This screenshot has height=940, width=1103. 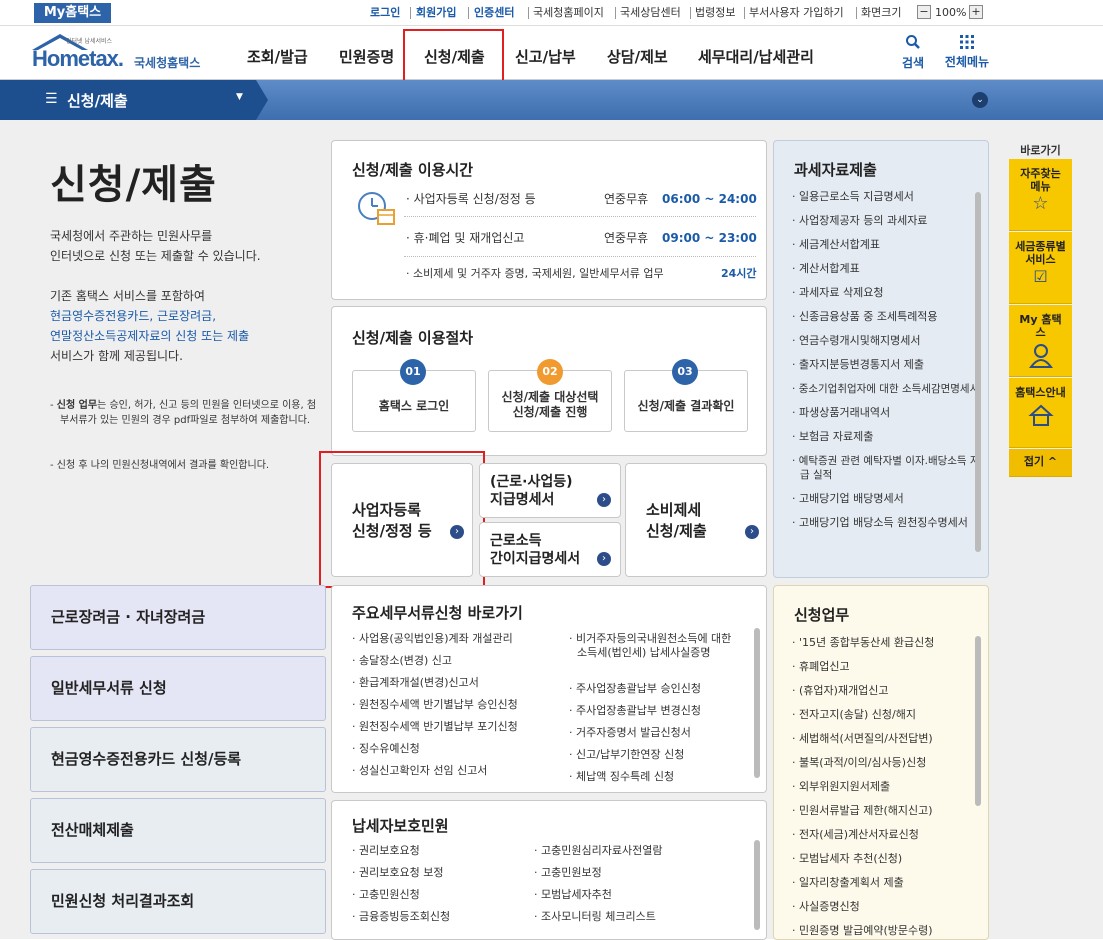 What do you see at coordinates (978, 372) in the screenshot?
I see `tax-data-scrollbar` at bounding box center [978, 372].